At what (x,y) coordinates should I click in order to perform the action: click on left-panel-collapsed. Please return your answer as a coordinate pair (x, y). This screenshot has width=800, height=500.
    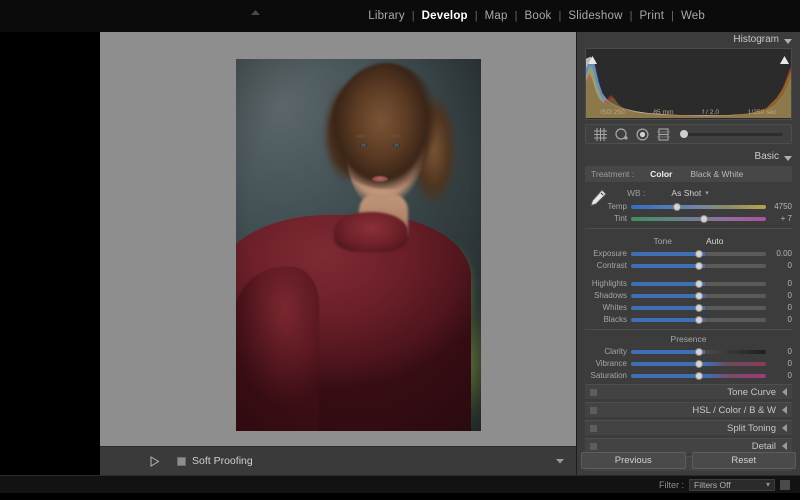
    Looking at the image, I should click on (50, 253).